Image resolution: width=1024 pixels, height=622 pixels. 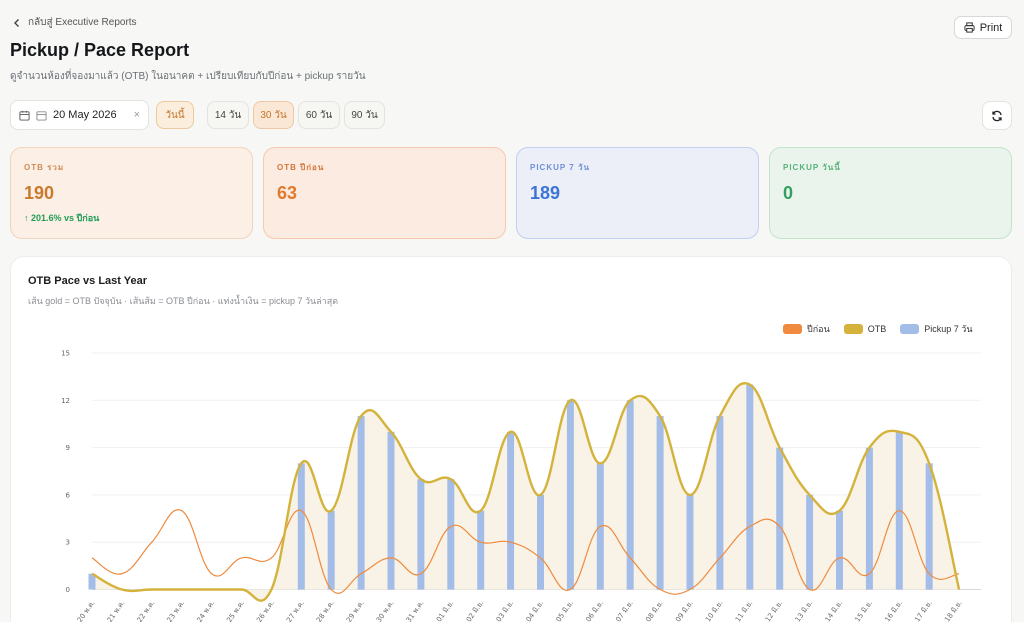 What do you see at coordinates (319, 115) in the screenshot?
I see `range-60-button: 60 วัน` at bounding box center [319, 115].